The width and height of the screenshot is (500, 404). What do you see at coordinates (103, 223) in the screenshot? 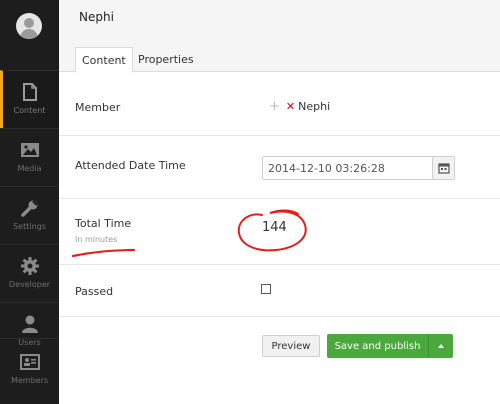
I see `total-time-label: Total Time` at bounding box center [103, 223].